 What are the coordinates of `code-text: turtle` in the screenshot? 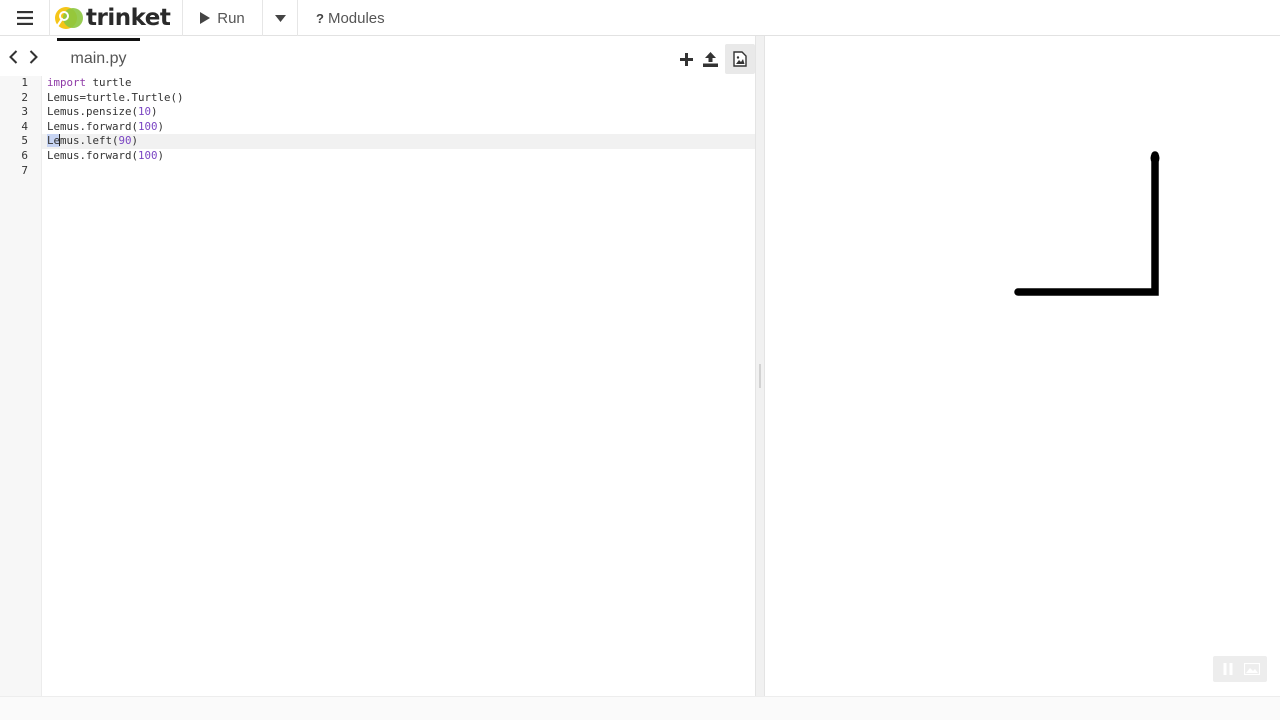 It's located at (109, 82).